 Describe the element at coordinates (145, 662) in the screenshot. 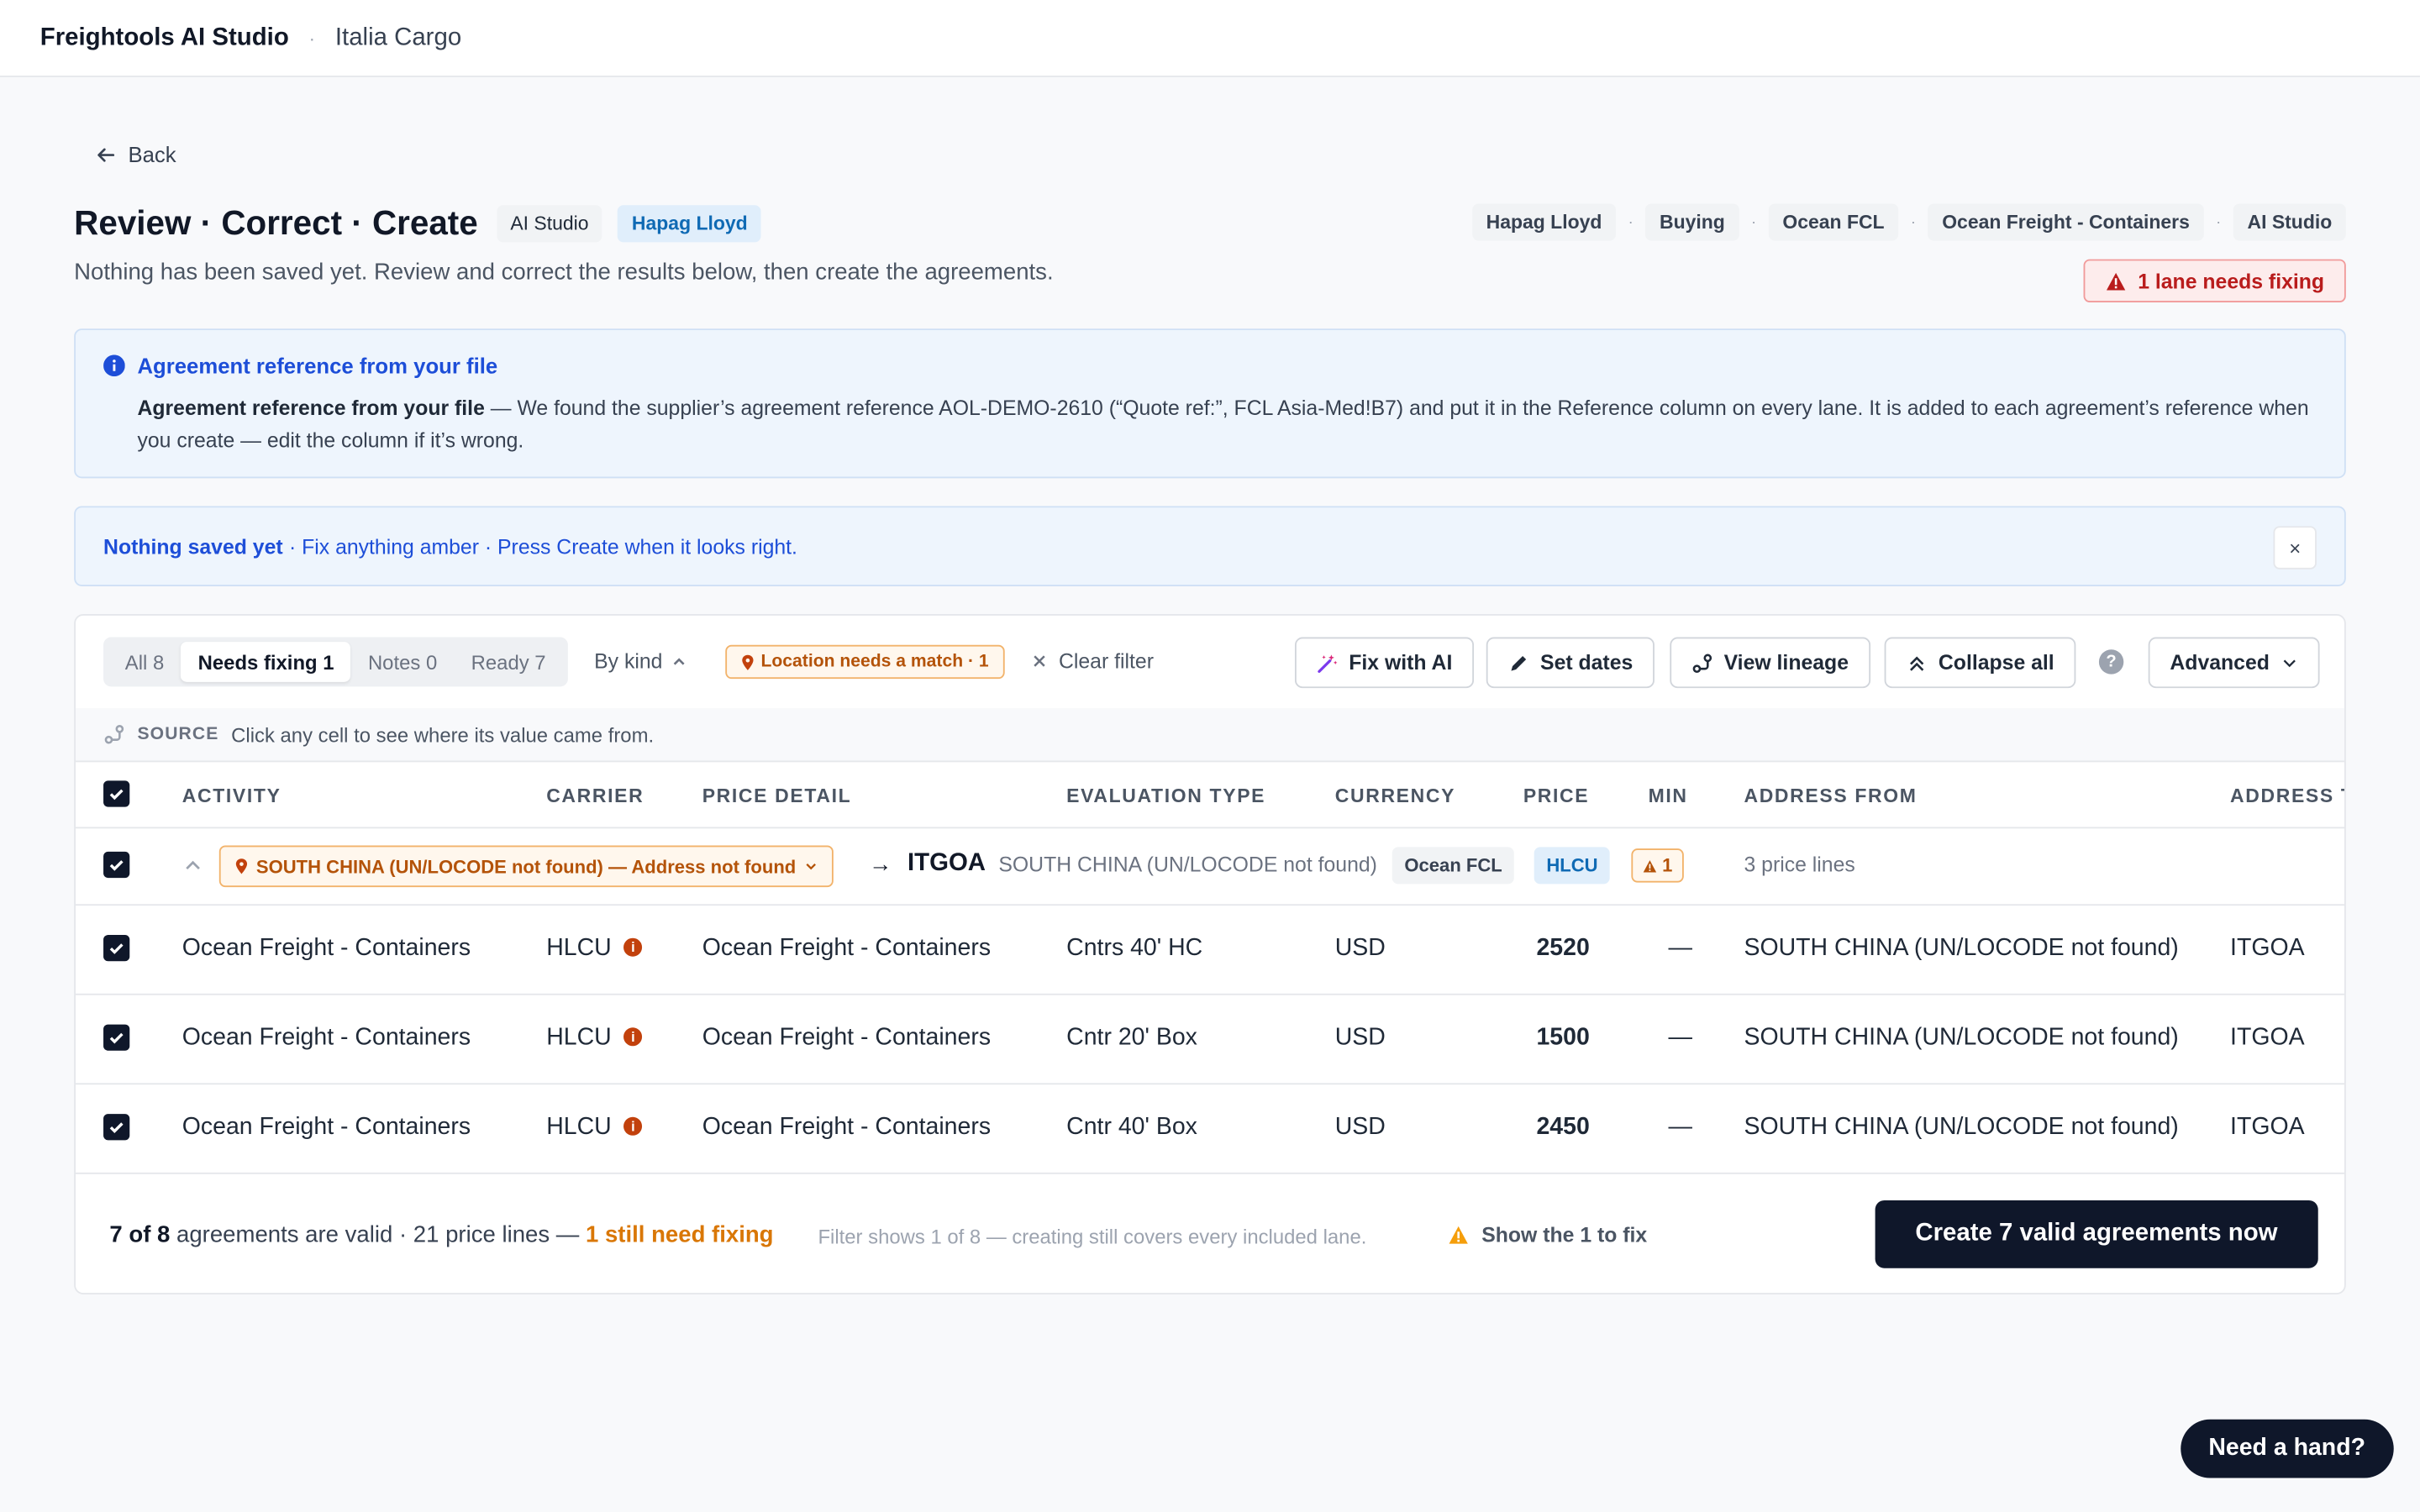

I see `tab-all: All 8` at that location.